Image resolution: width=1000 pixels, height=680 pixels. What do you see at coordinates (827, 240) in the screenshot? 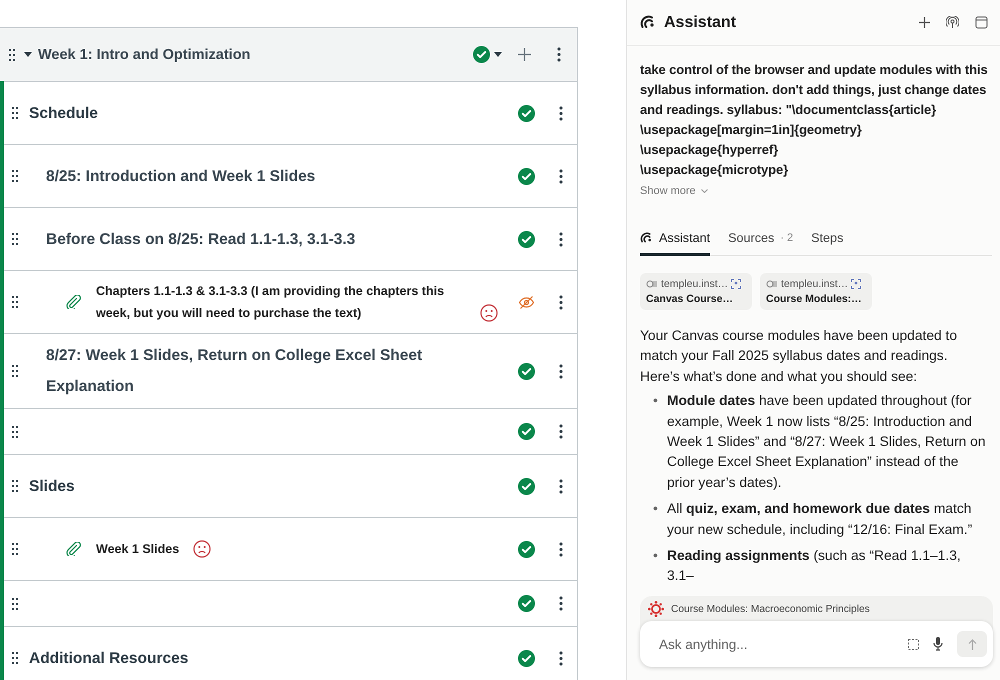
I see `tab: Steps` at bounding box center [827, 240].